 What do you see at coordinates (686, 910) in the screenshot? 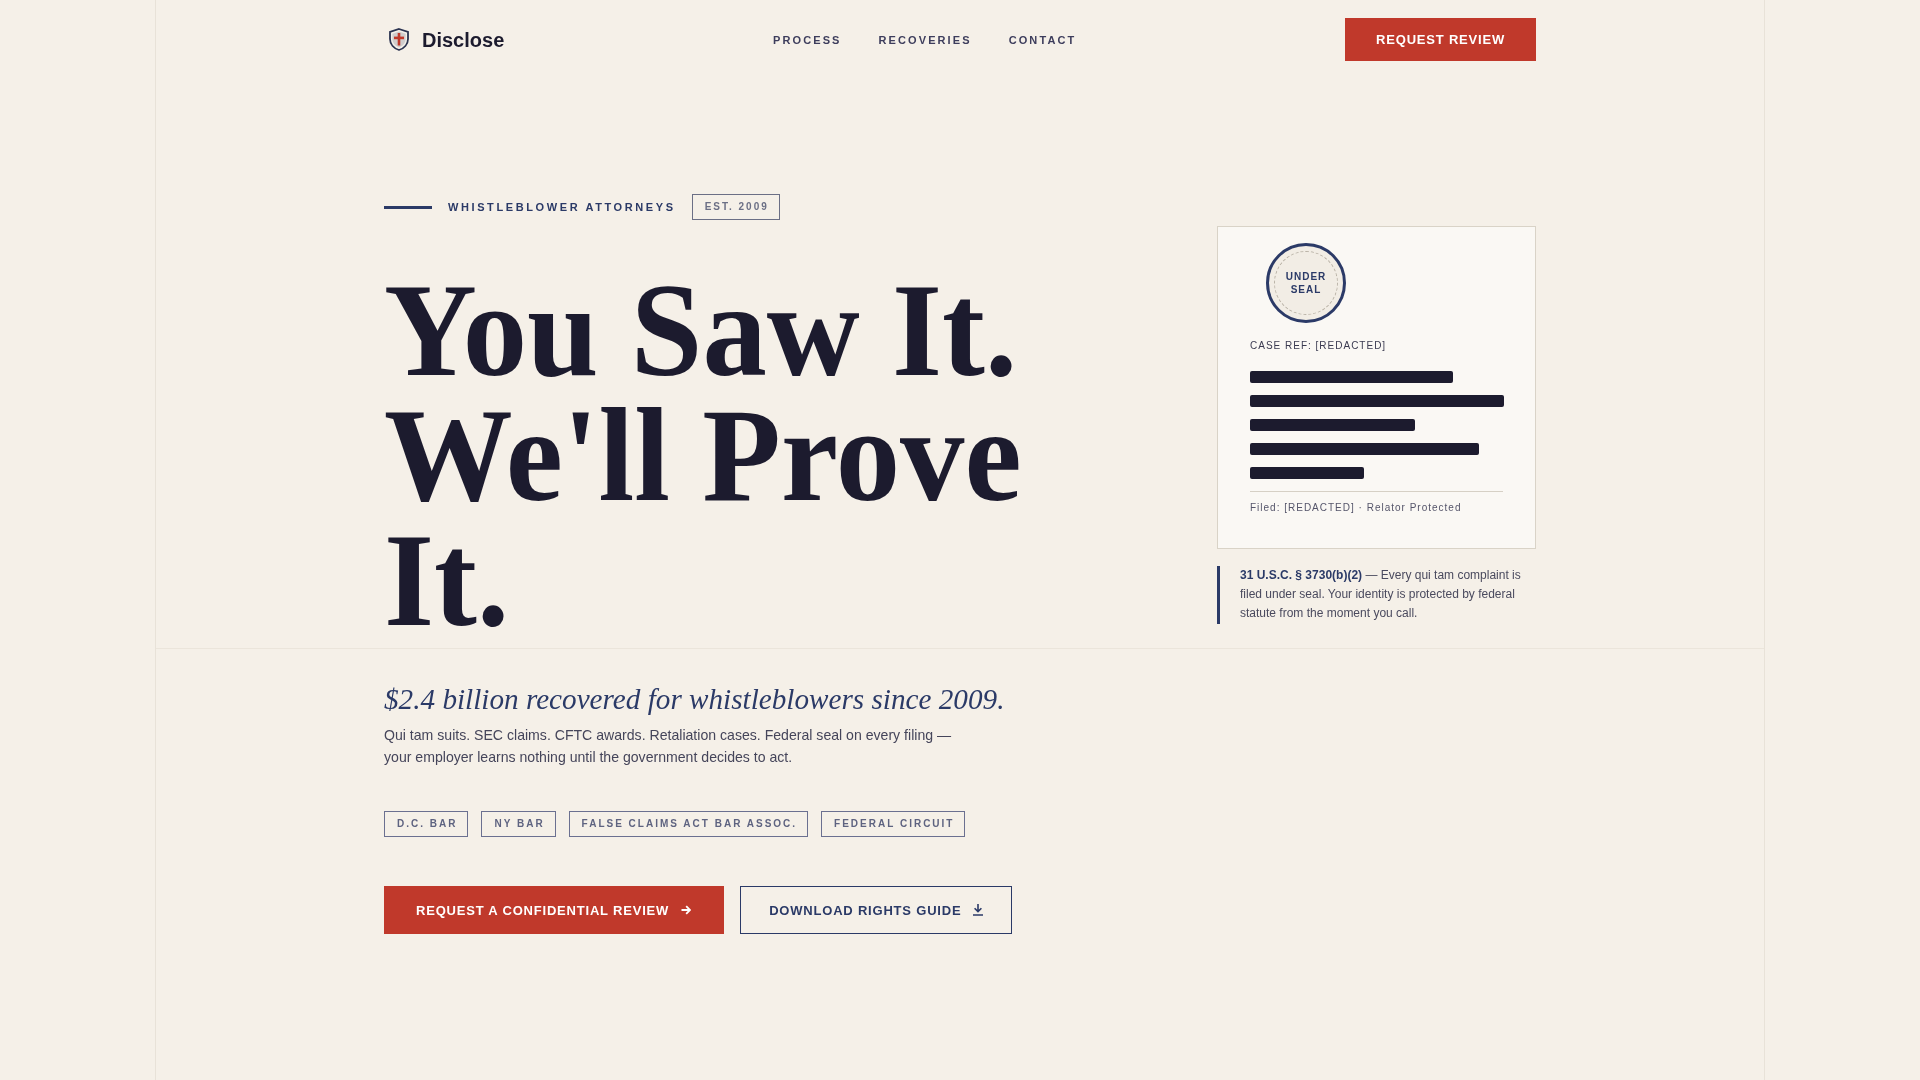
I see `arrow-right-icon` at bounding box center [686, 910].